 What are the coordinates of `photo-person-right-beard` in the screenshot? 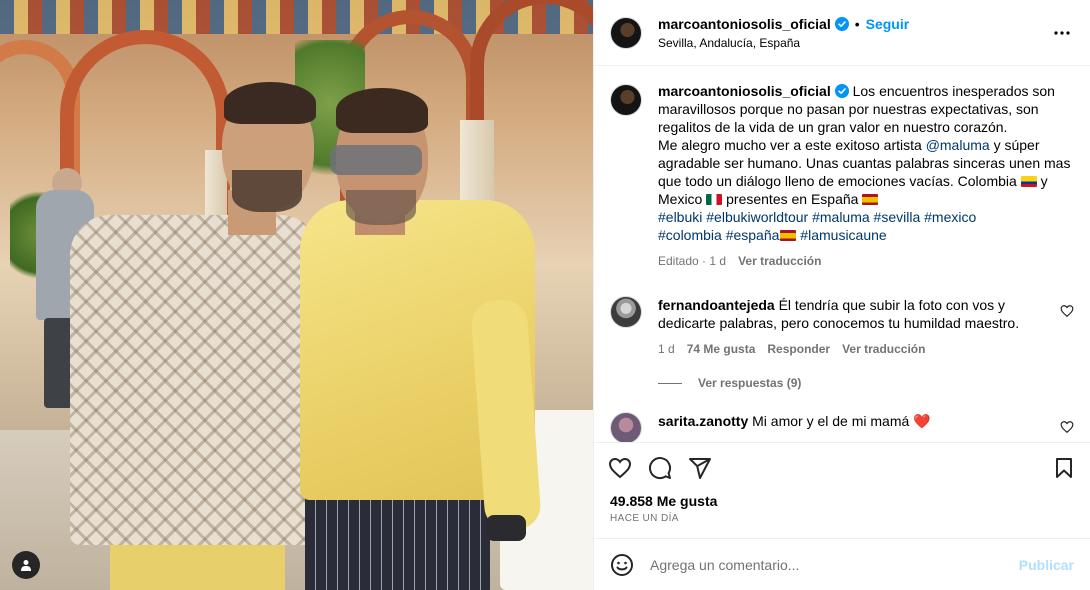 It's located at (381, 207).